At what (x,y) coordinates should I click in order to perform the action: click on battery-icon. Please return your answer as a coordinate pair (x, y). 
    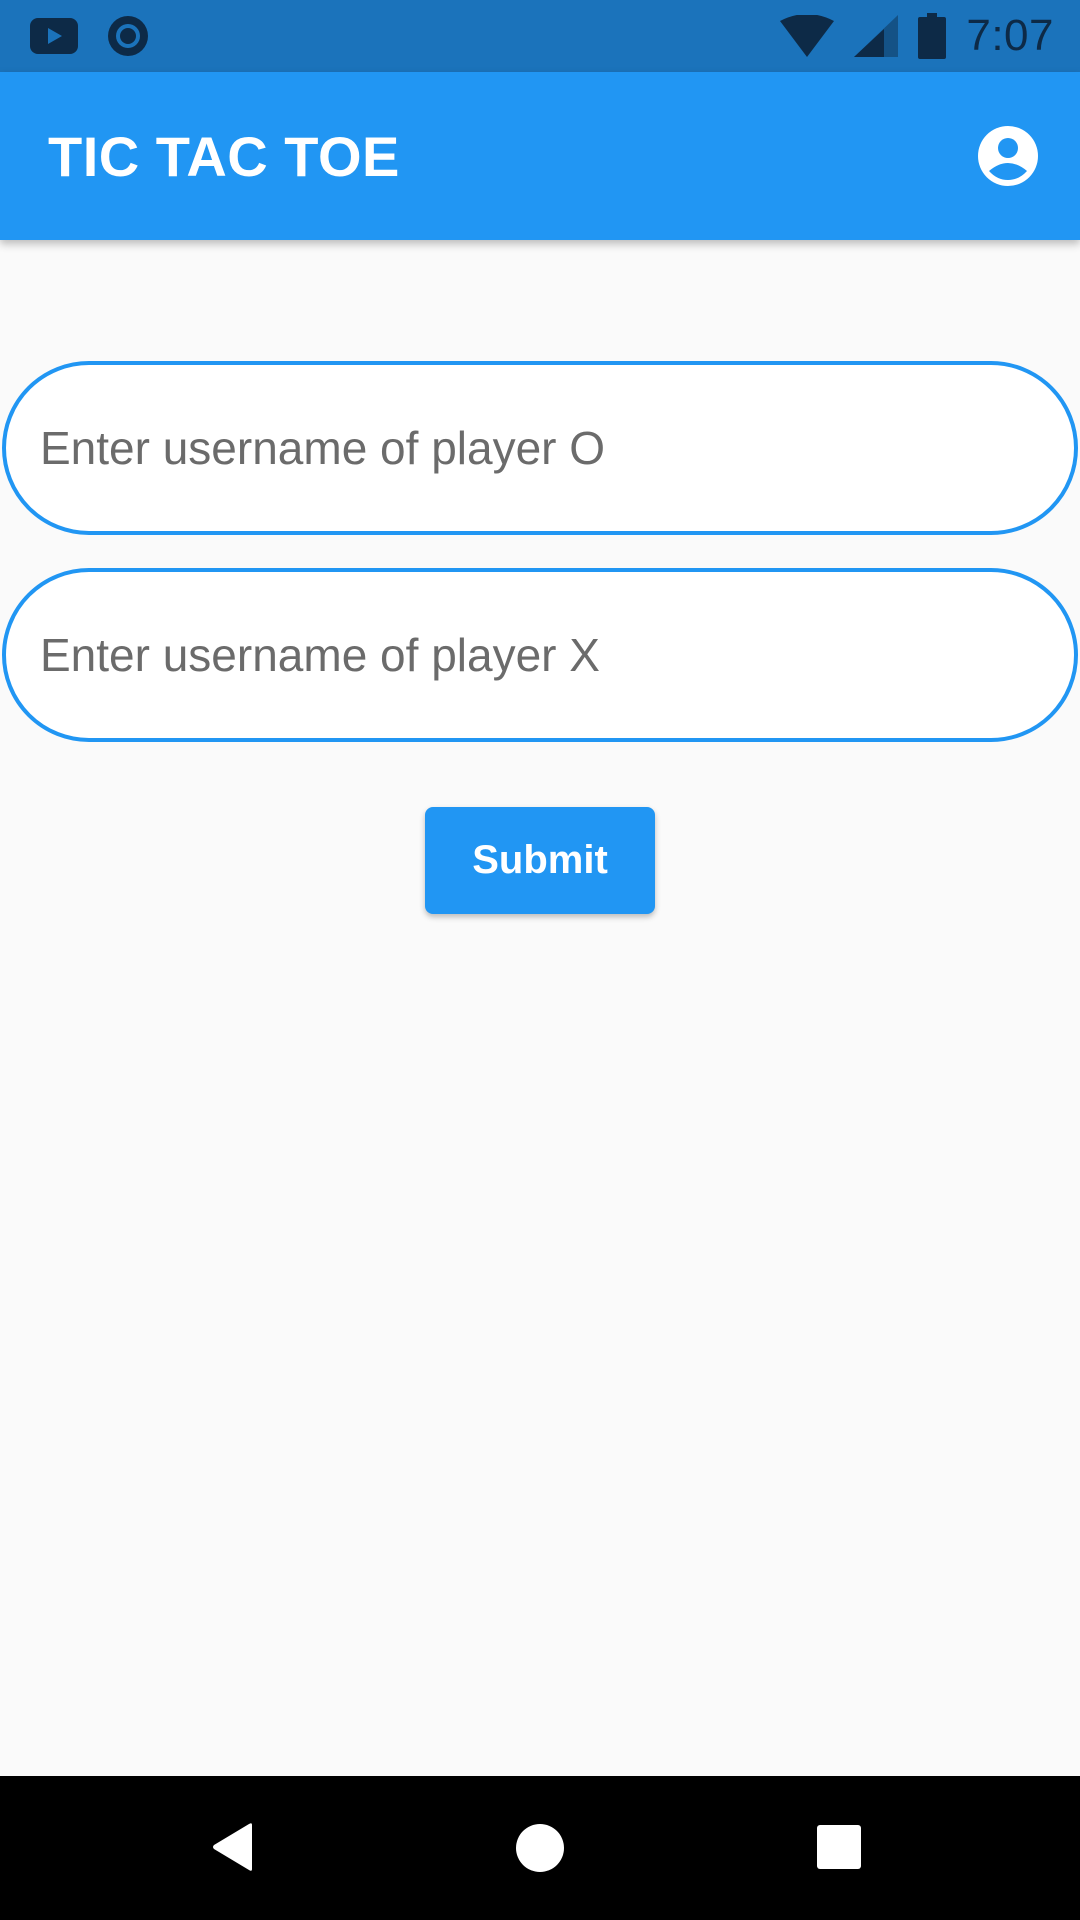
    Looking at the image, I should click on (932, 36).